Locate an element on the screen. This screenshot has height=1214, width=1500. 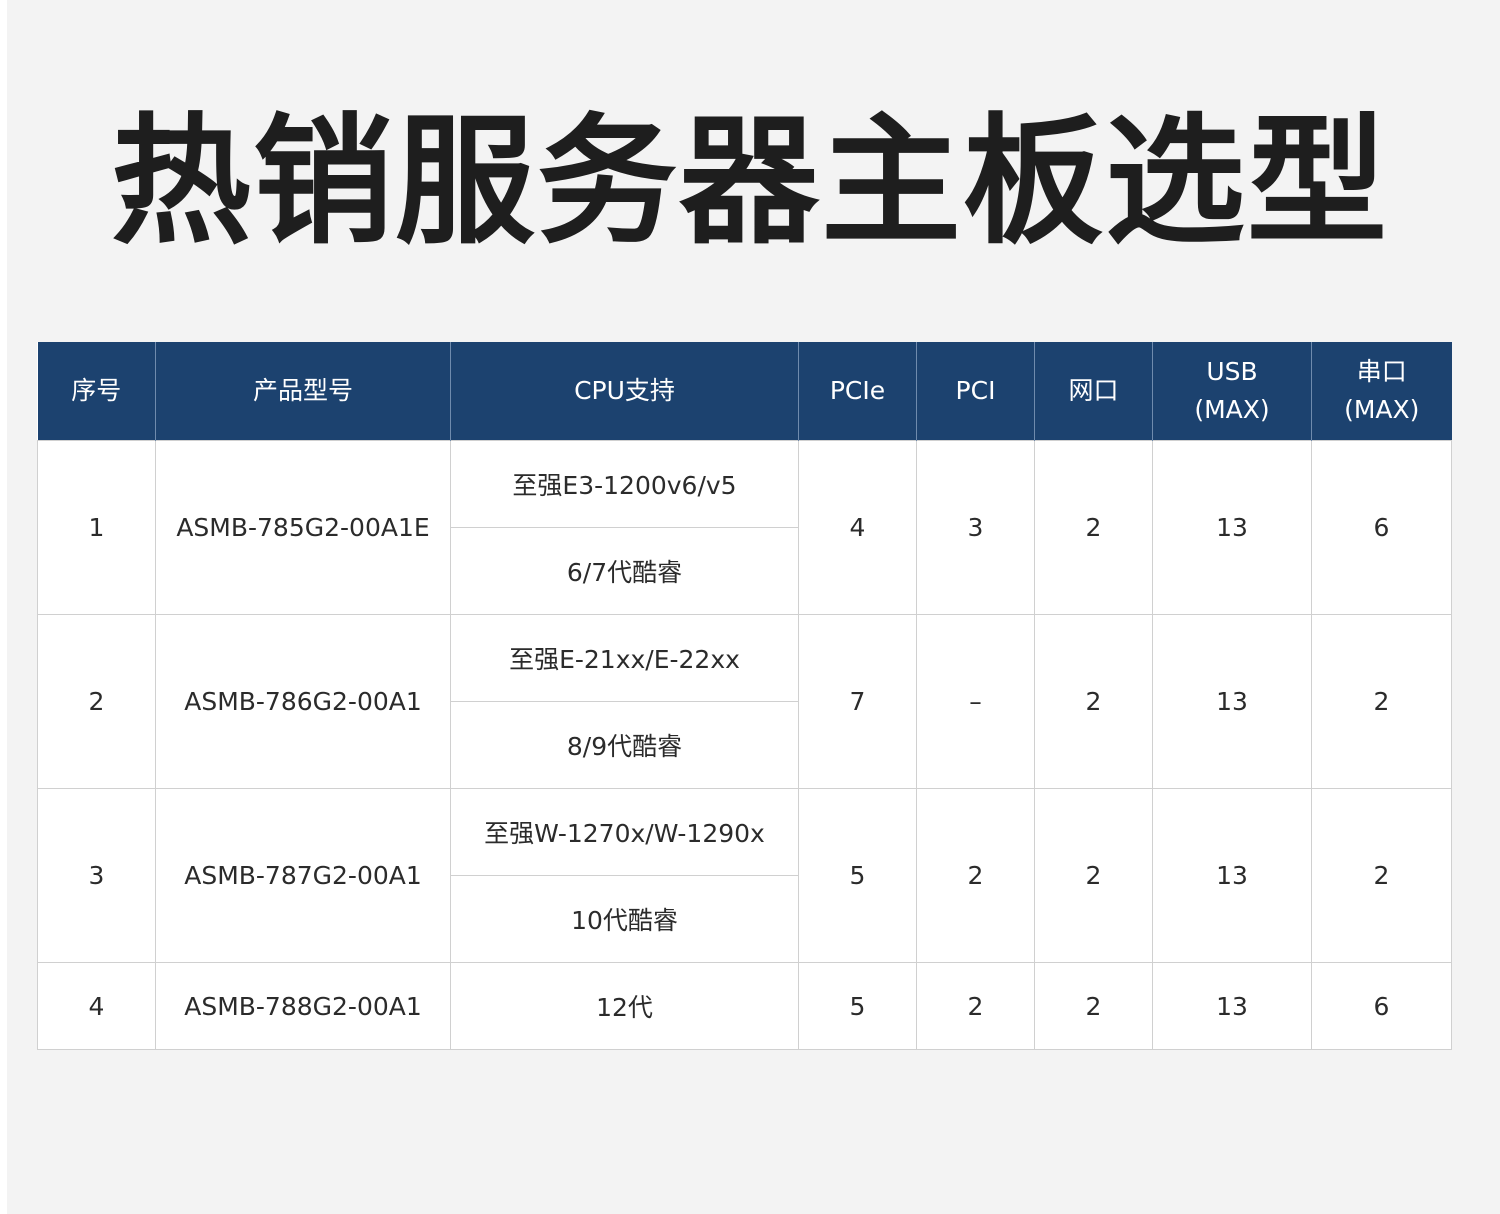
header-pci: PCI is located at coordinates (975, 391).